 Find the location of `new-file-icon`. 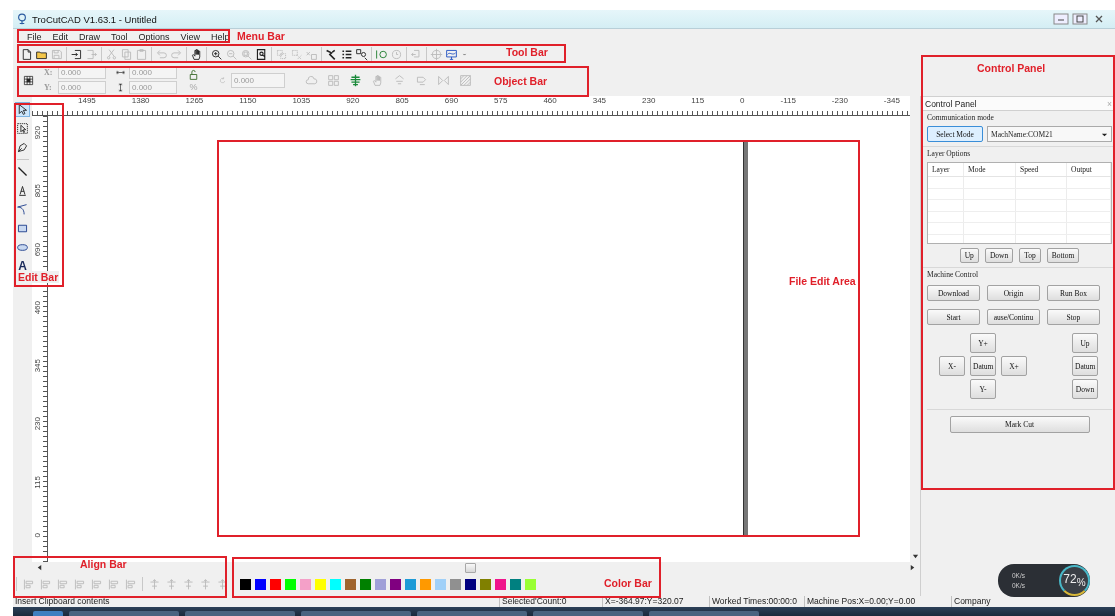

new-file-icon is located at coordinates (26, 54).